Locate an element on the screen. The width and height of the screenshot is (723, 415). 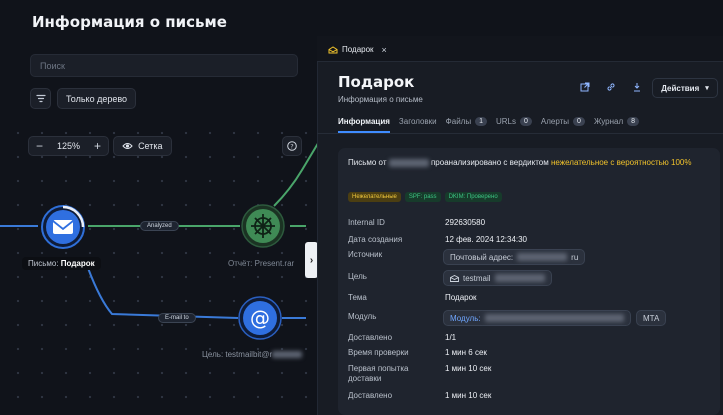
urls-count-badge: 0 is located at coordinates (526, 121).